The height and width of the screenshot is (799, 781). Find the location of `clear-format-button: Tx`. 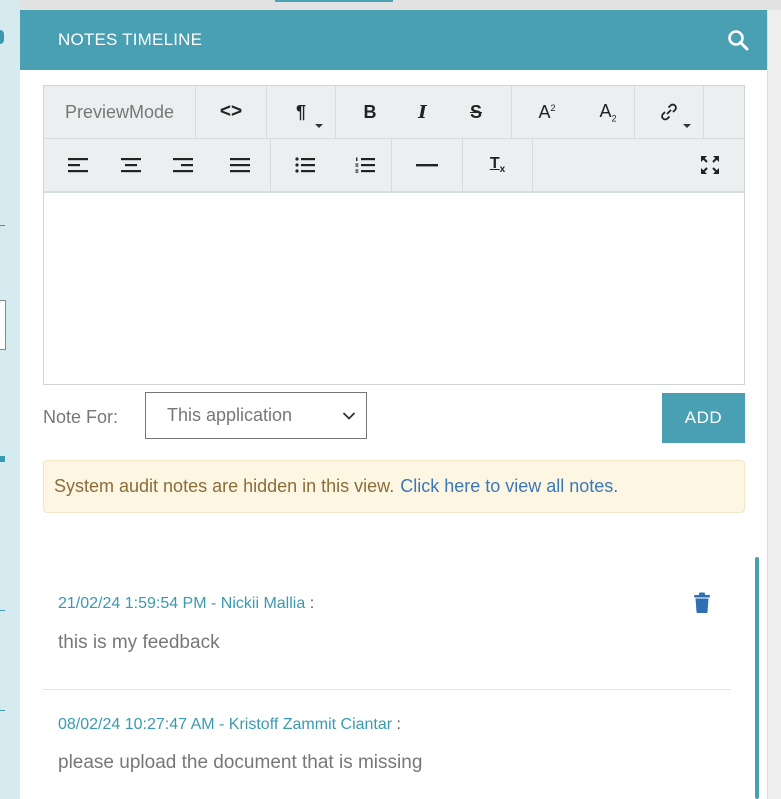

clear-format-button: Tx is located at coordinates (497, 165).